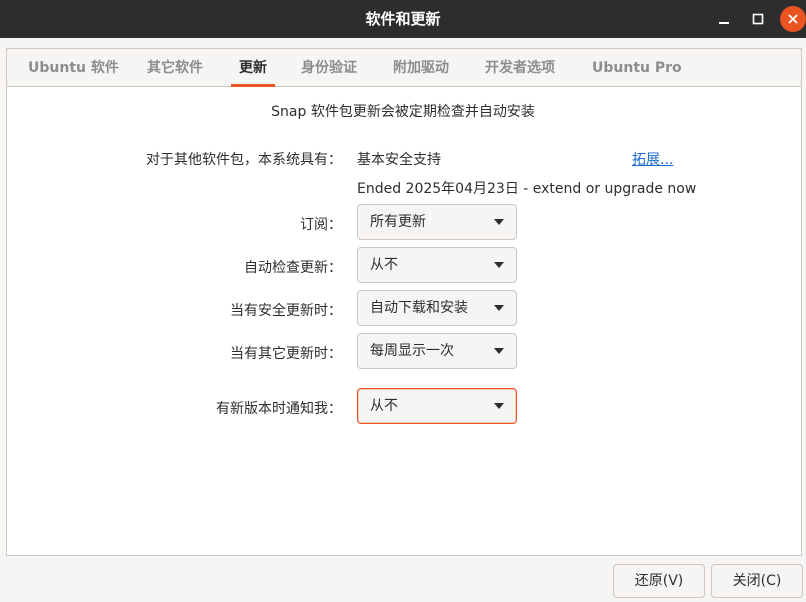  I want to click on subscribe-value: 所有更新, so click(398, 222).